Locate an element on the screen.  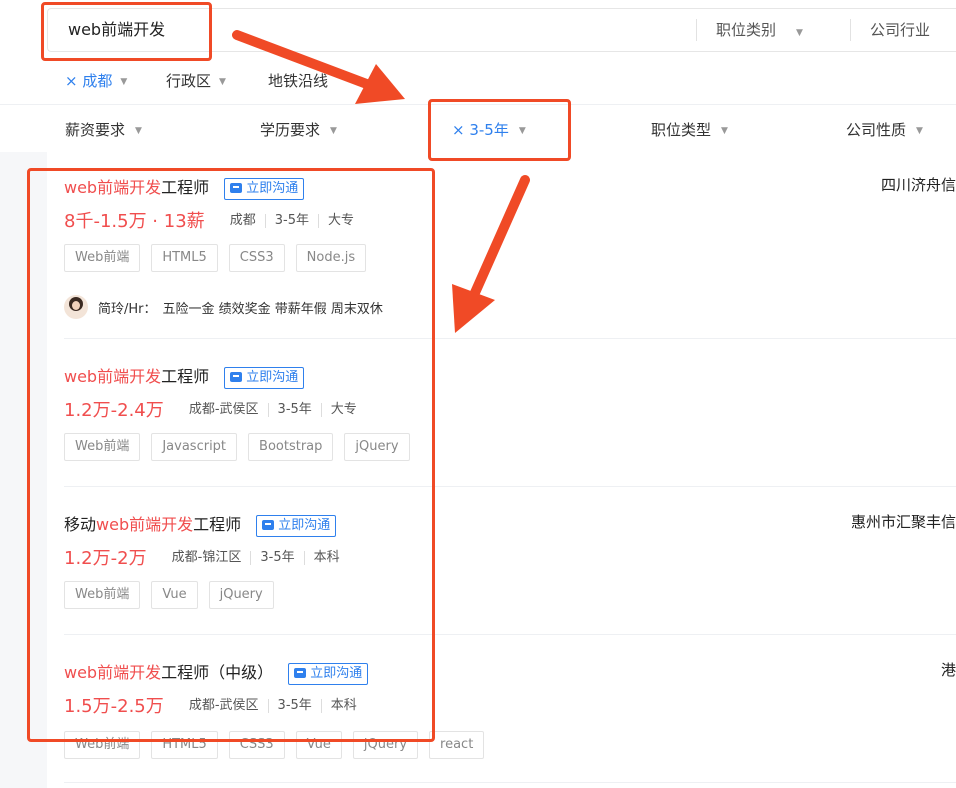
experience-filter-label: × 3-5年 is located at coordinates (480, 130).